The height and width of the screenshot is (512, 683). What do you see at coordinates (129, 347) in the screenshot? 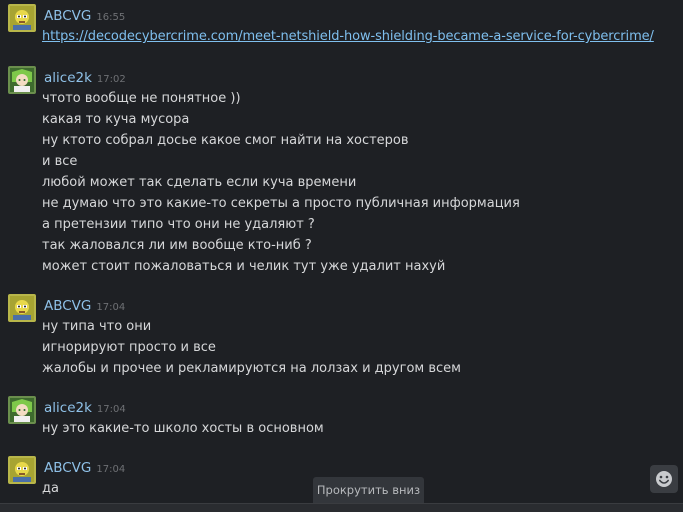
I see `message-line: игнорируют просто и все` at bounding box center [129, 347].